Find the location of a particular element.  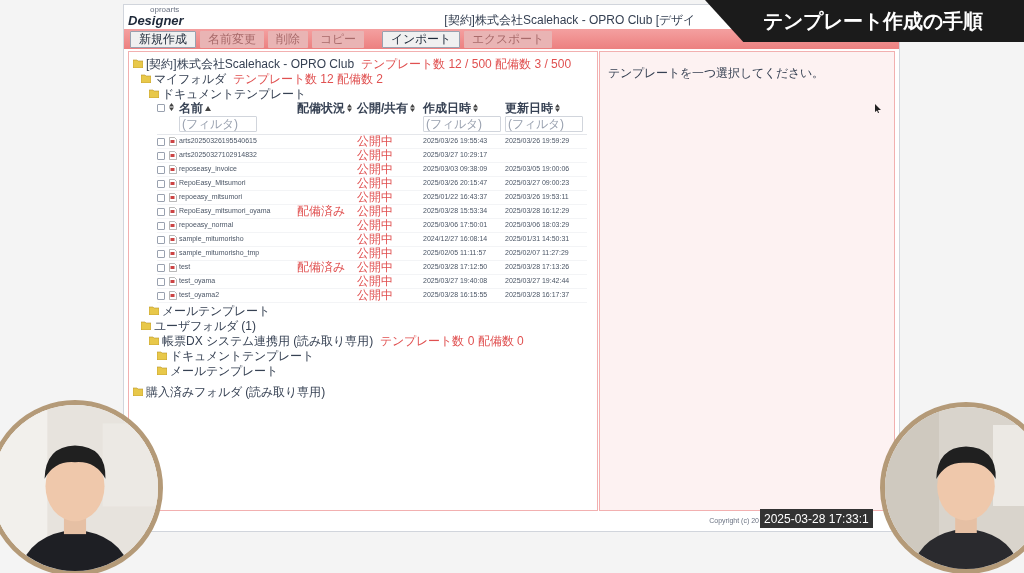

column-header: 作成日時 is located at coordinates (447, 108).